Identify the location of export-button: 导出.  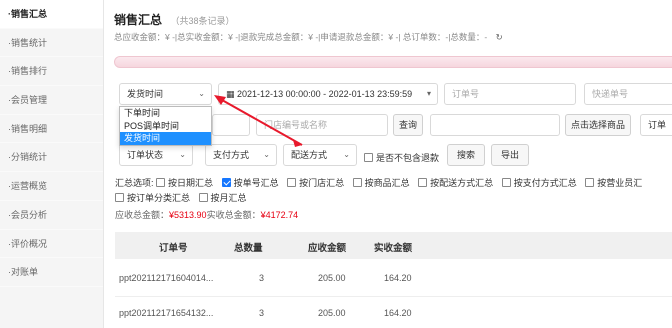
(510, 155).